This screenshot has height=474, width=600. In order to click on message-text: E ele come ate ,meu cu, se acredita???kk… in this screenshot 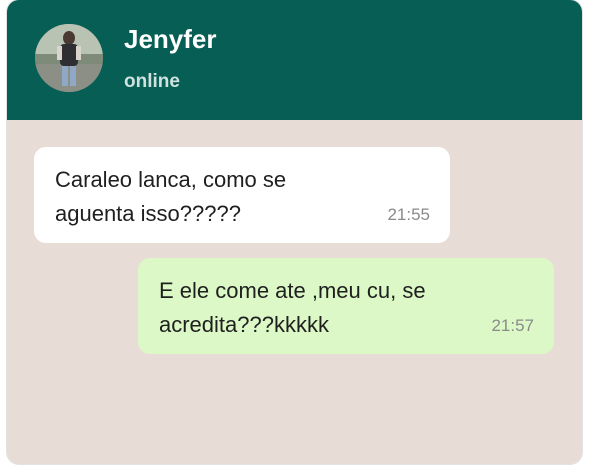, I will do `click(292, 307)`.